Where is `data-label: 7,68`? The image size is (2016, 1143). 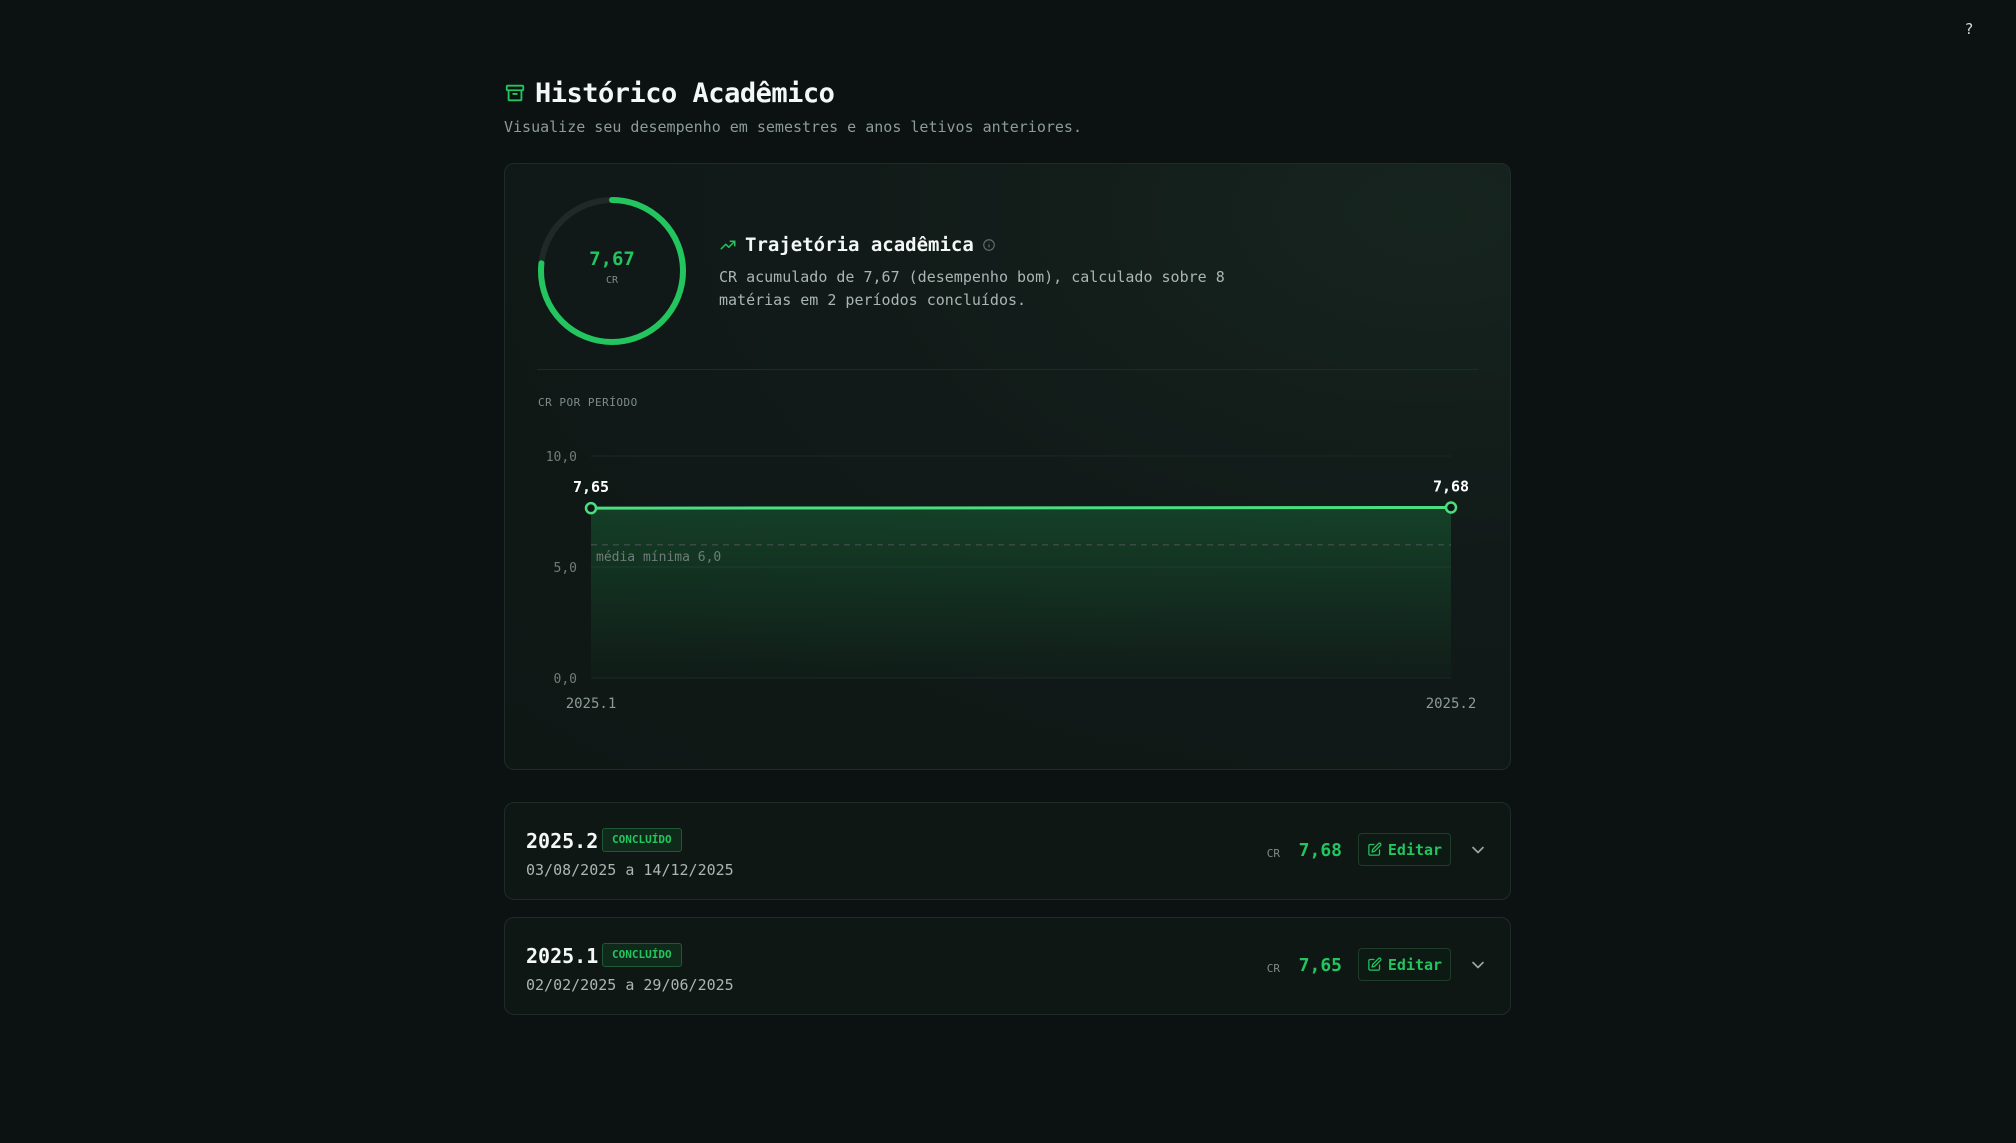
data-label: 7,68 is located at coordinates (1451, 487).